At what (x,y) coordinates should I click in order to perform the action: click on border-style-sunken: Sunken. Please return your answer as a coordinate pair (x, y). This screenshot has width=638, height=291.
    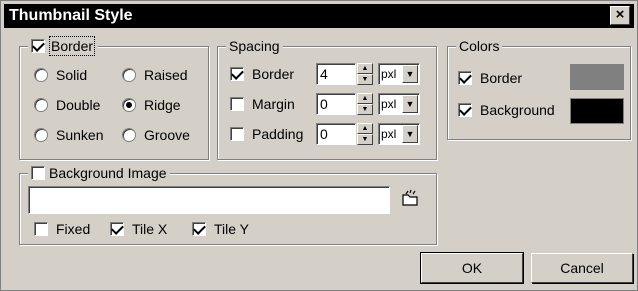
    Looking at the image, I should click on (68, 135).